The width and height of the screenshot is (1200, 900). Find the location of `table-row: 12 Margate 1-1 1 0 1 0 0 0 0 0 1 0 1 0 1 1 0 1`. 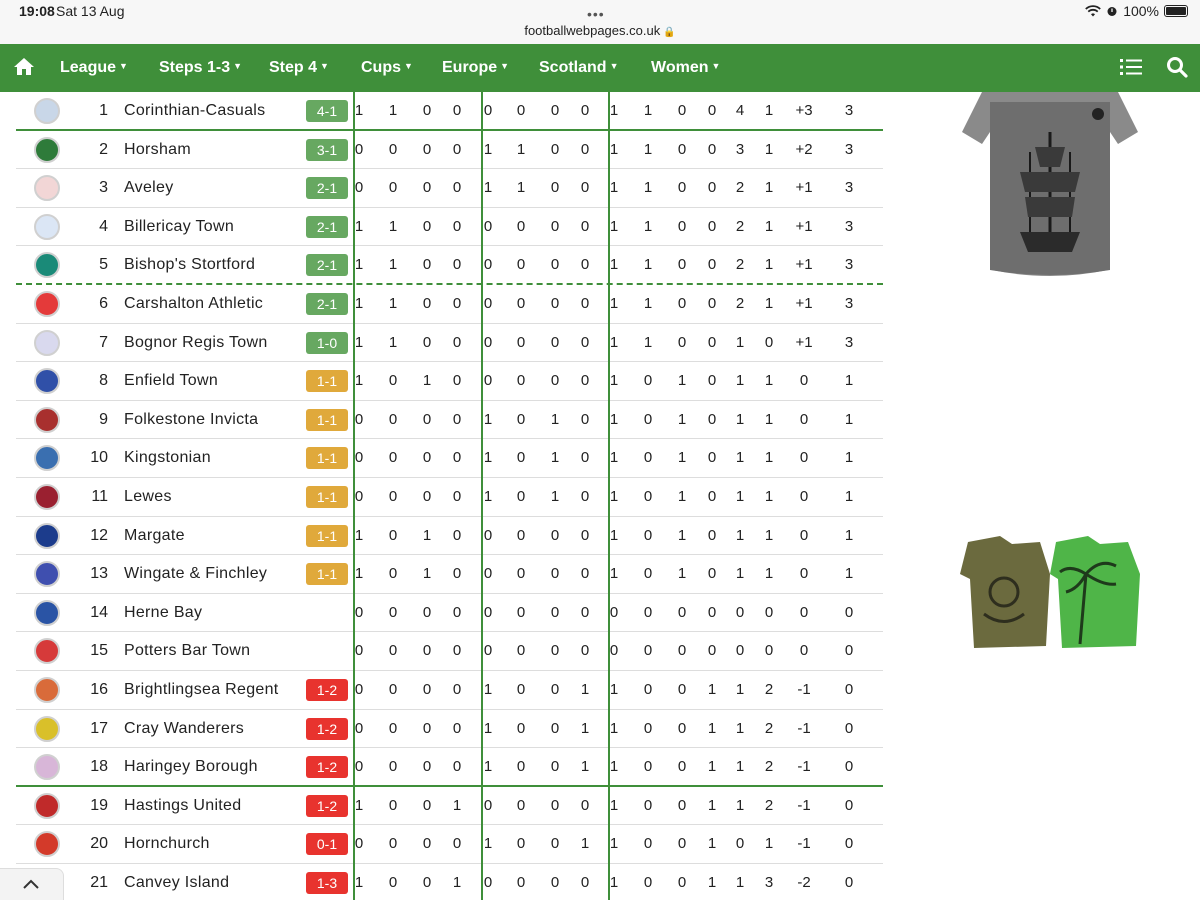

table-row: 12 Margate 1-1 1 0 1 0 0 0 0 0 1 0 1 0 1 1 0 1 is located at coordinates (449, 536).